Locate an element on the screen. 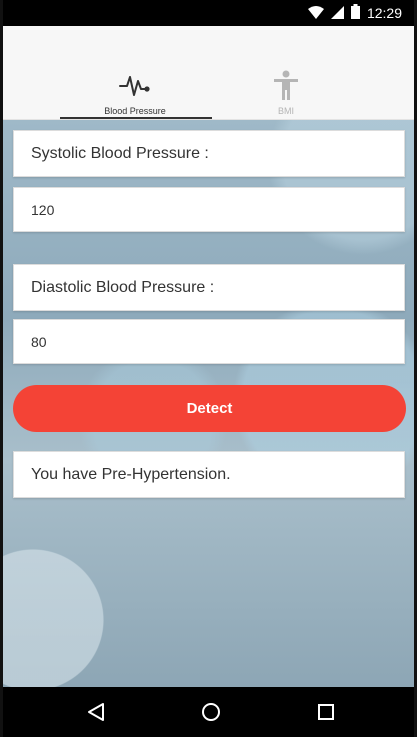  wifi-icon is located at coordinates (315, 13).